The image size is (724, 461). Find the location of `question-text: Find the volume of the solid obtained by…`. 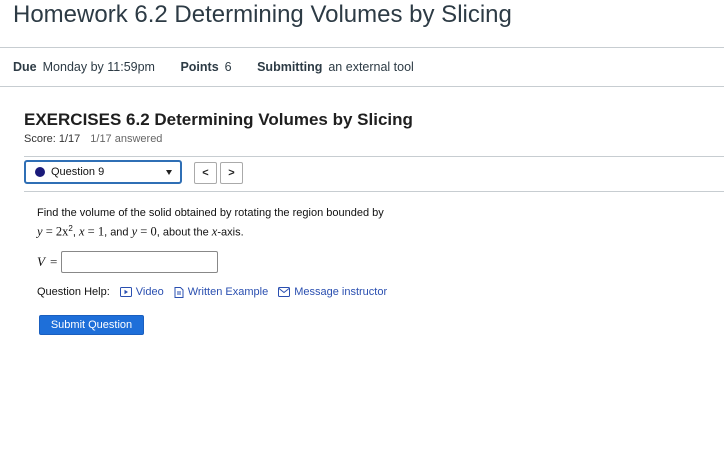

question-text: Find the volume of the solid obtained by… is located at coordinates (210, 223).